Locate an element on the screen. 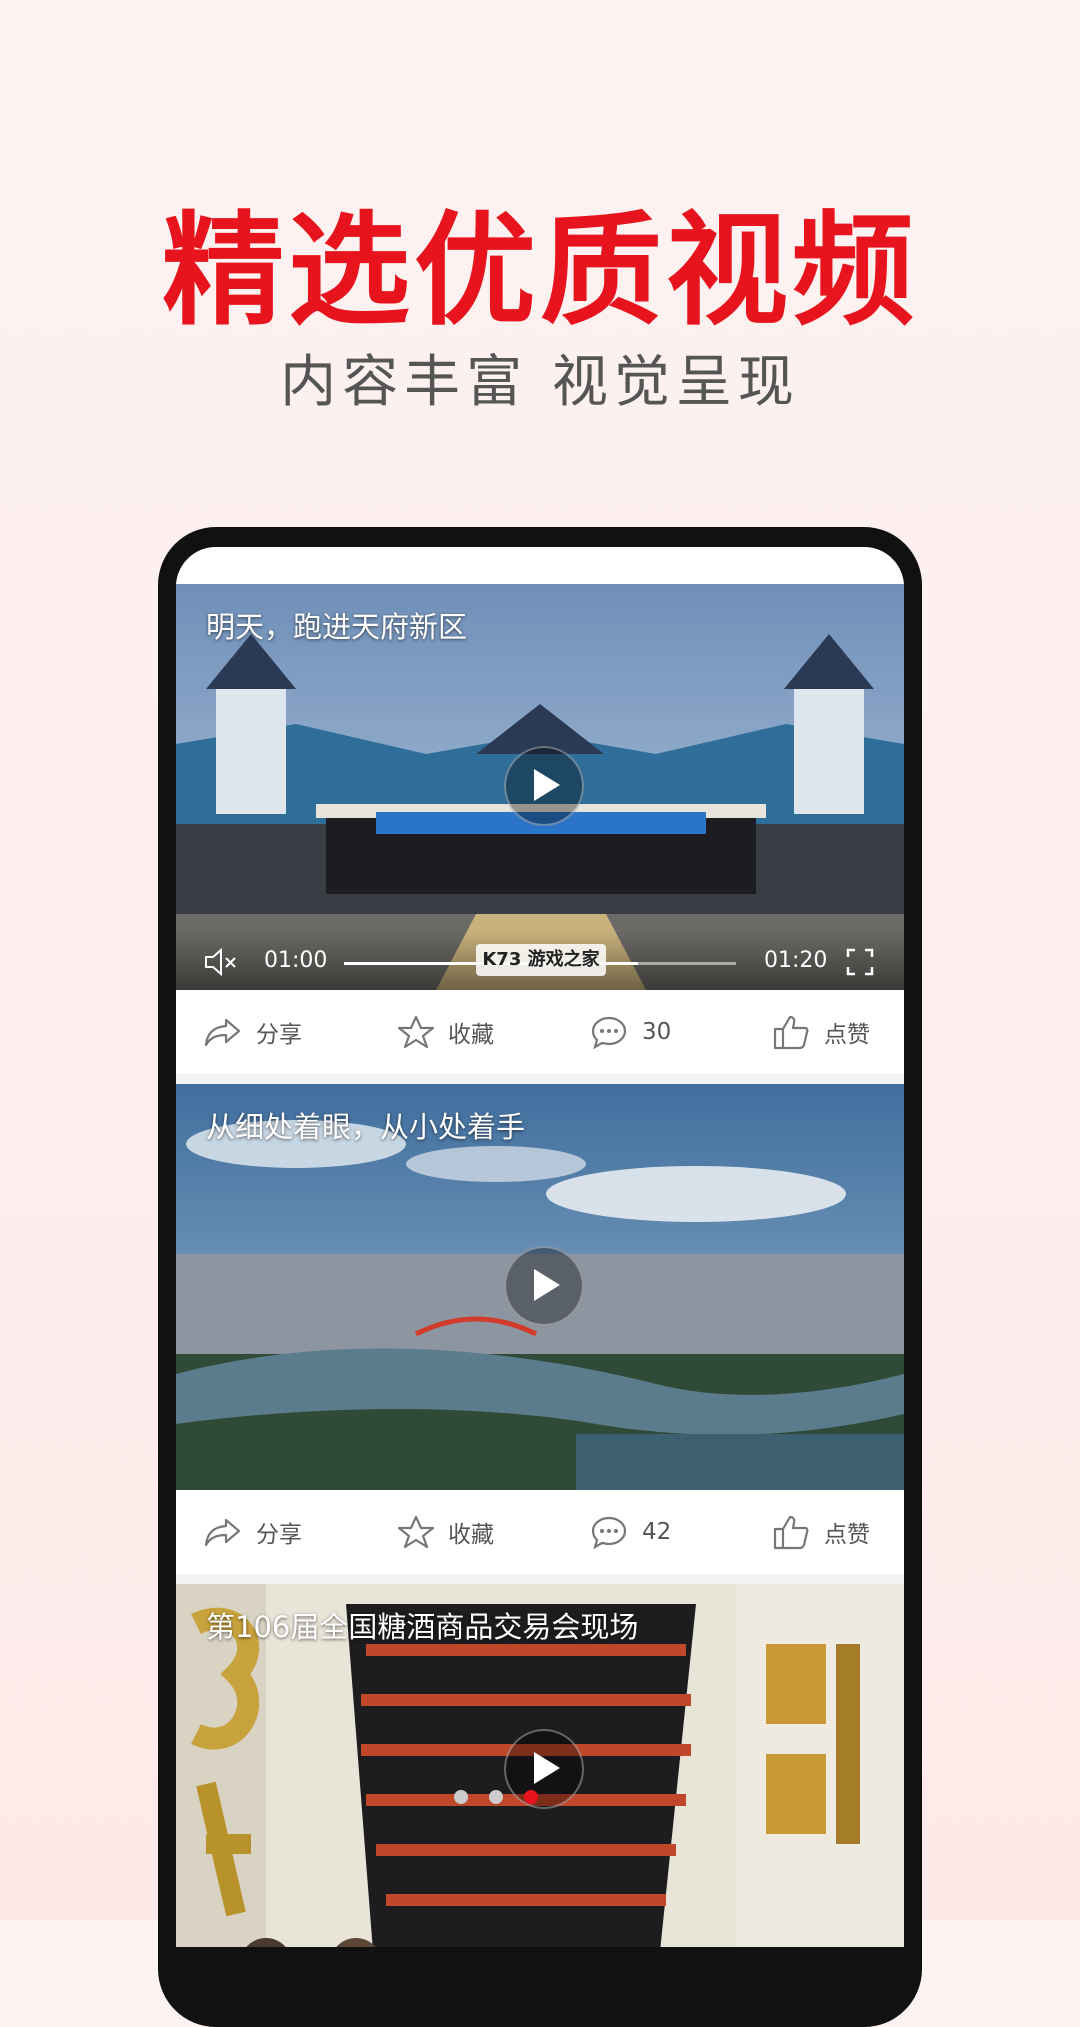 This screenshot has width=1080, height=2027. comment-count: 42 is located at coordinates (657, 1532).